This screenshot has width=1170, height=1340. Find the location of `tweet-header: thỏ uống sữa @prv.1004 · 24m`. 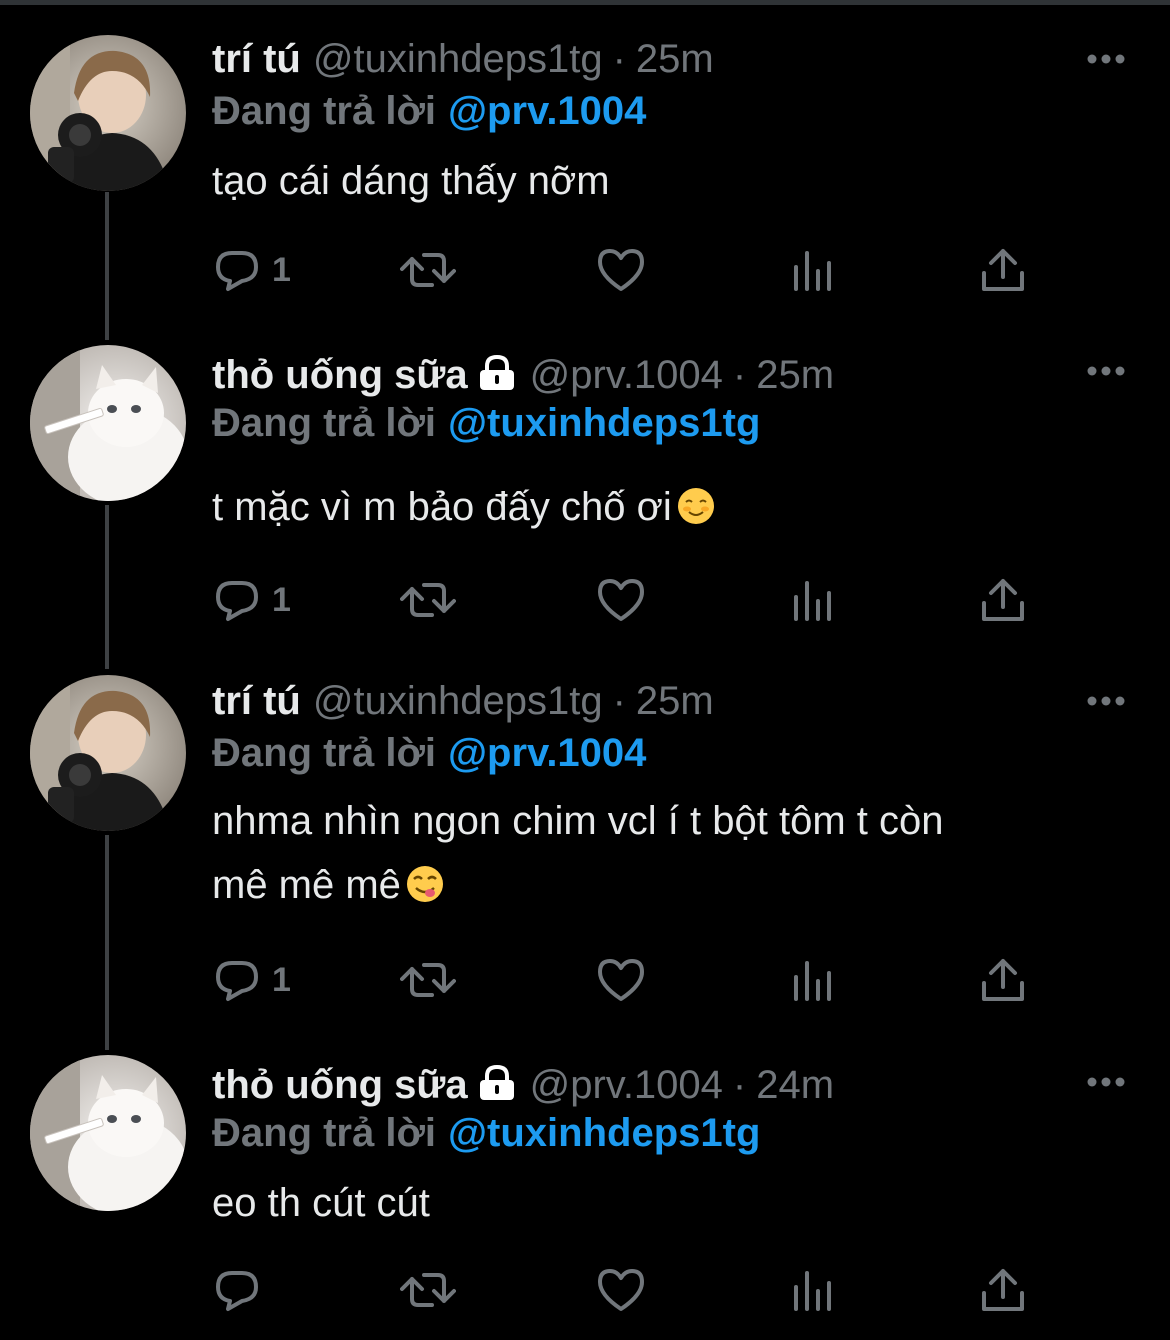

tweet-header: thỏ uống sữa @prv.1004 · 24m is located at coordinates (523, 1085).